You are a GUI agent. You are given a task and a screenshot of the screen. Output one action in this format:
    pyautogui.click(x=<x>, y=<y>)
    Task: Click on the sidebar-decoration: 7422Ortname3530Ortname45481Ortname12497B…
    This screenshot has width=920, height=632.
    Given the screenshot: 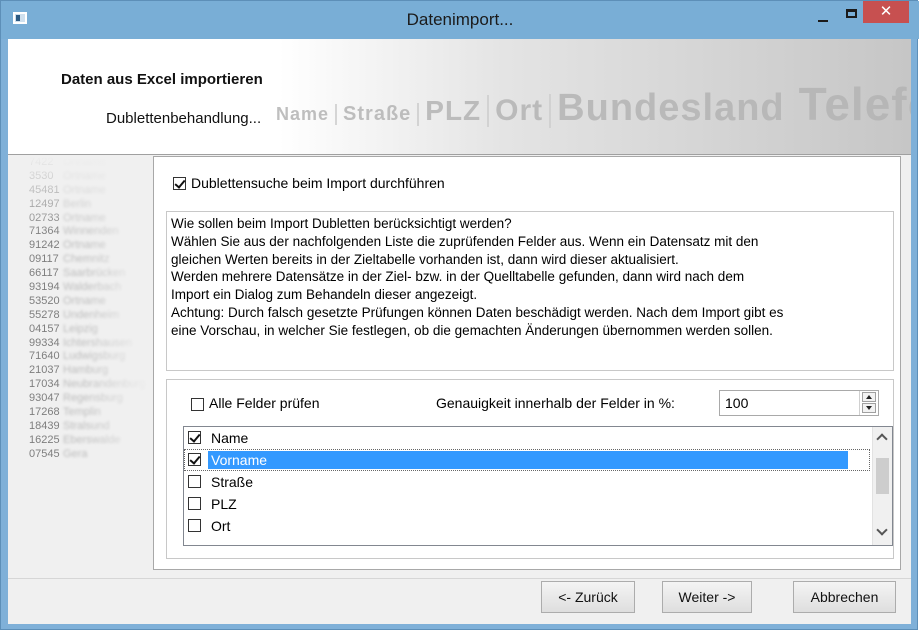 What is the action you would take?
    pyautogui.click(x=90, y=363)
    